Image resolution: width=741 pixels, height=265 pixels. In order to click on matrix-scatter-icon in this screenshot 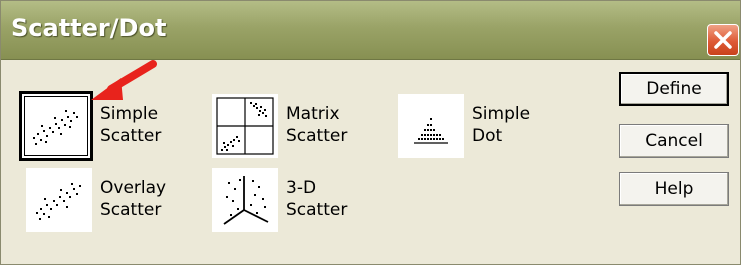, I will do `click(245, 126)`.